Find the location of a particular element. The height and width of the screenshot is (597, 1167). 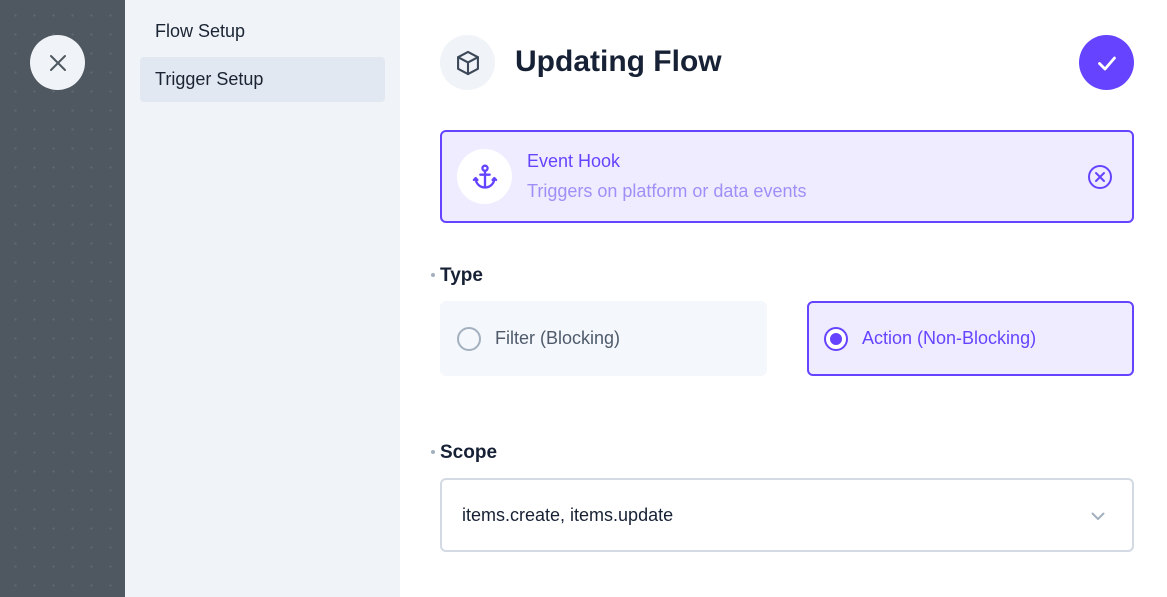

remove-trigger-button is located at coordinates (1100, 177).